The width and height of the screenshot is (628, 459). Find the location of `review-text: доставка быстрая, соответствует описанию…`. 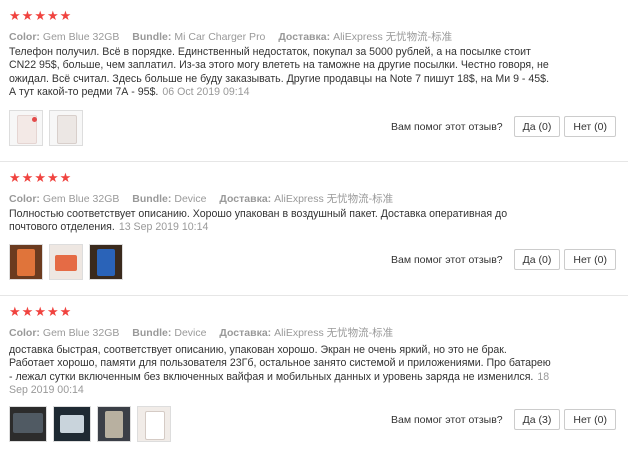

review-text: доставка быстрая, соответствует описанию… is located at coordinates (281, 370).